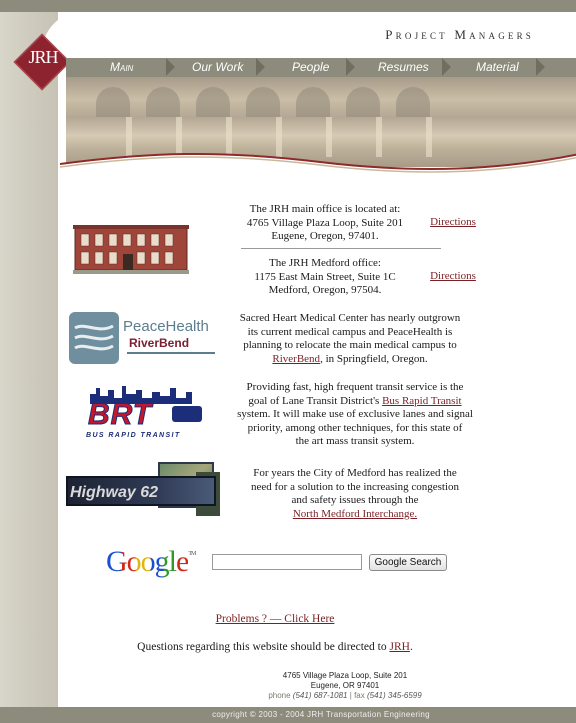 Image resolution: width=576 pixels, height=723 pixels. Describe the element at coordinates (497, 67) in the screenshot. I see `nav-material-label: Material` at that location.